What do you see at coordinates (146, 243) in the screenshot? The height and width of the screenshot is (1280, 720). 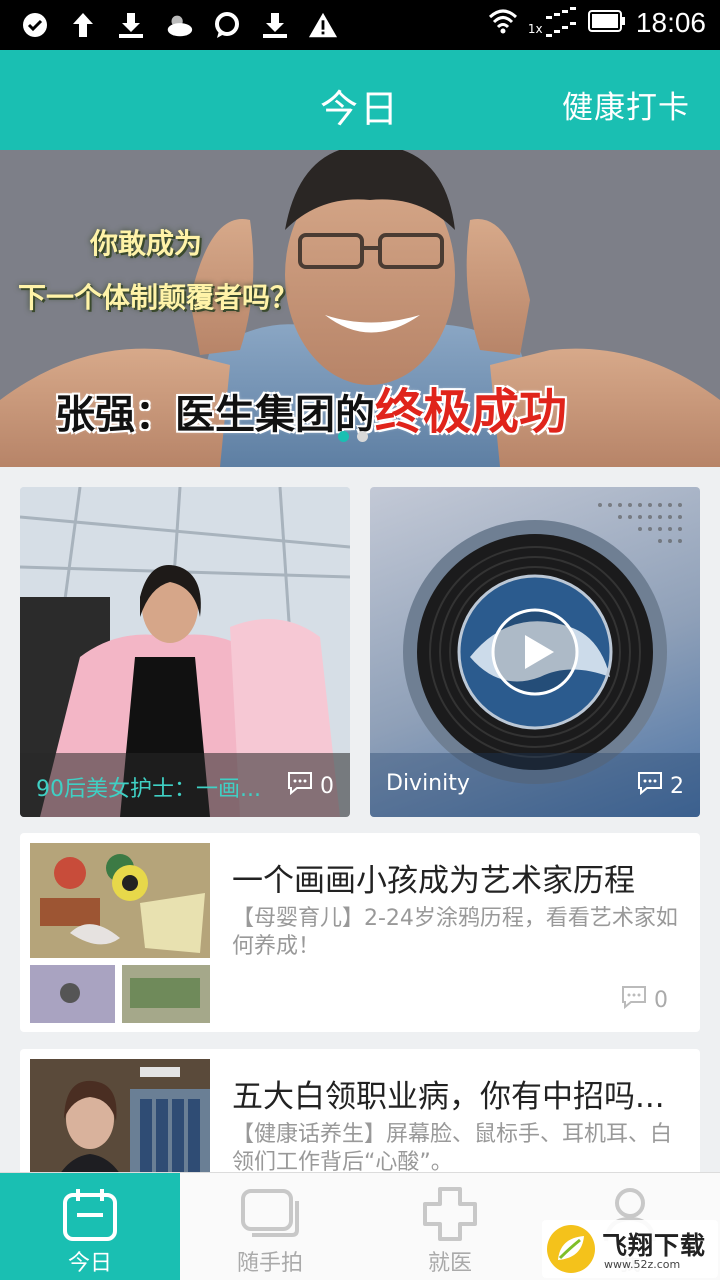 I see `banner-question-line1: 你敢成为` at bounding box center [146, 243].